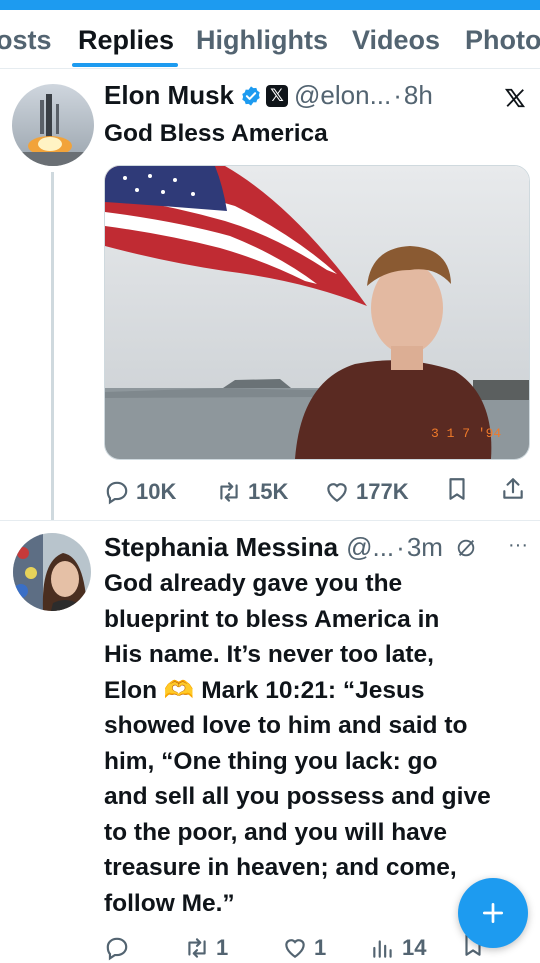  I want to click on reply-reply-button, so click(144, 948).